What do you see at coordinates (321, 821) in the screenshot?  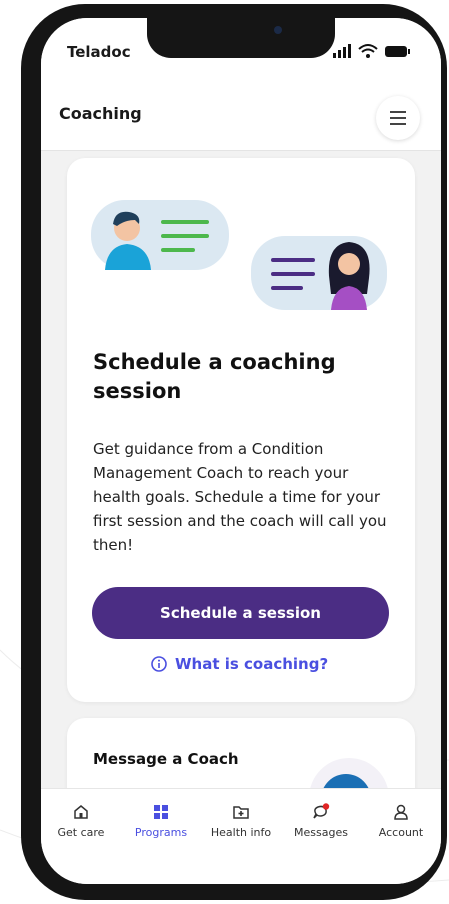 I see `tab-messages: Messages` at bounding box center [321, 821].